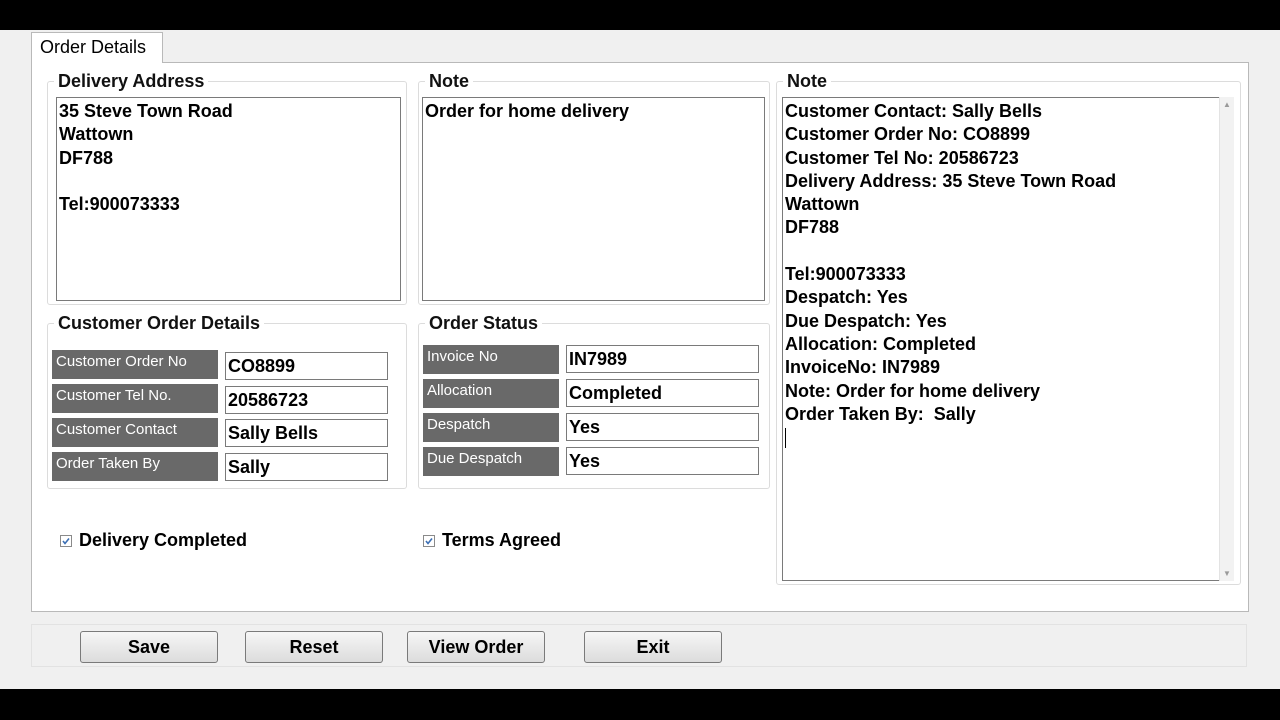 Image resolution: width=1280 pixels, height=720 pixels. I want to click on delivery-completed-checkbox-row: Delivery Completed, so click(153, 540).